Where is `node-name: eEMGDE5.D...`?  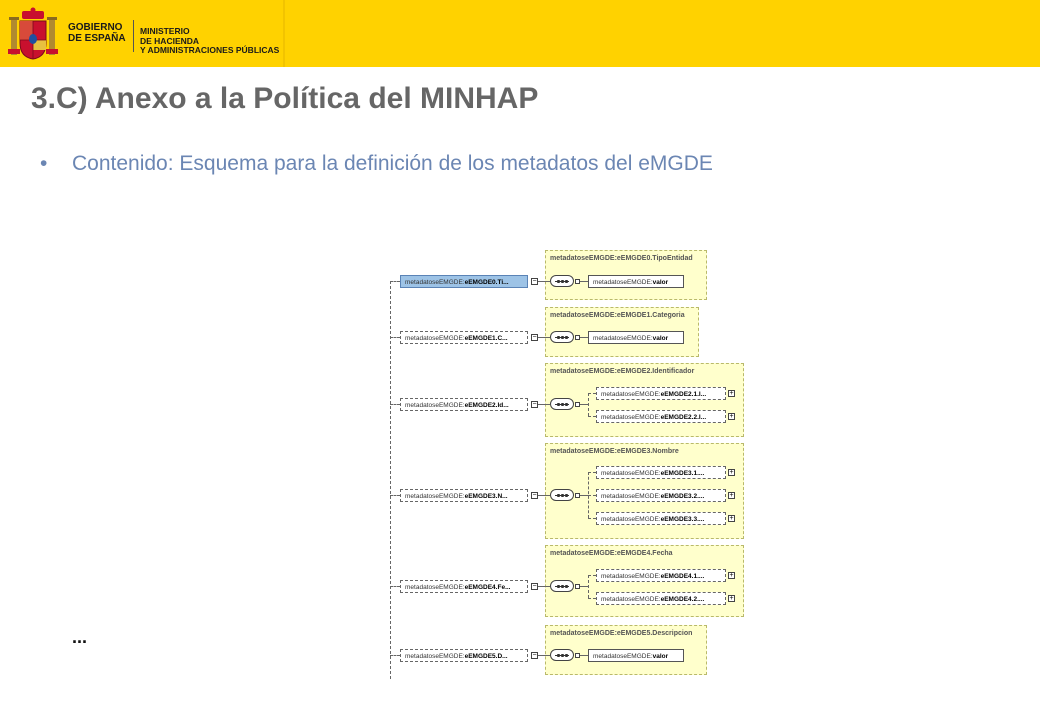
node-name: eEMGDE5.D... is located at coordinates (486, 656).